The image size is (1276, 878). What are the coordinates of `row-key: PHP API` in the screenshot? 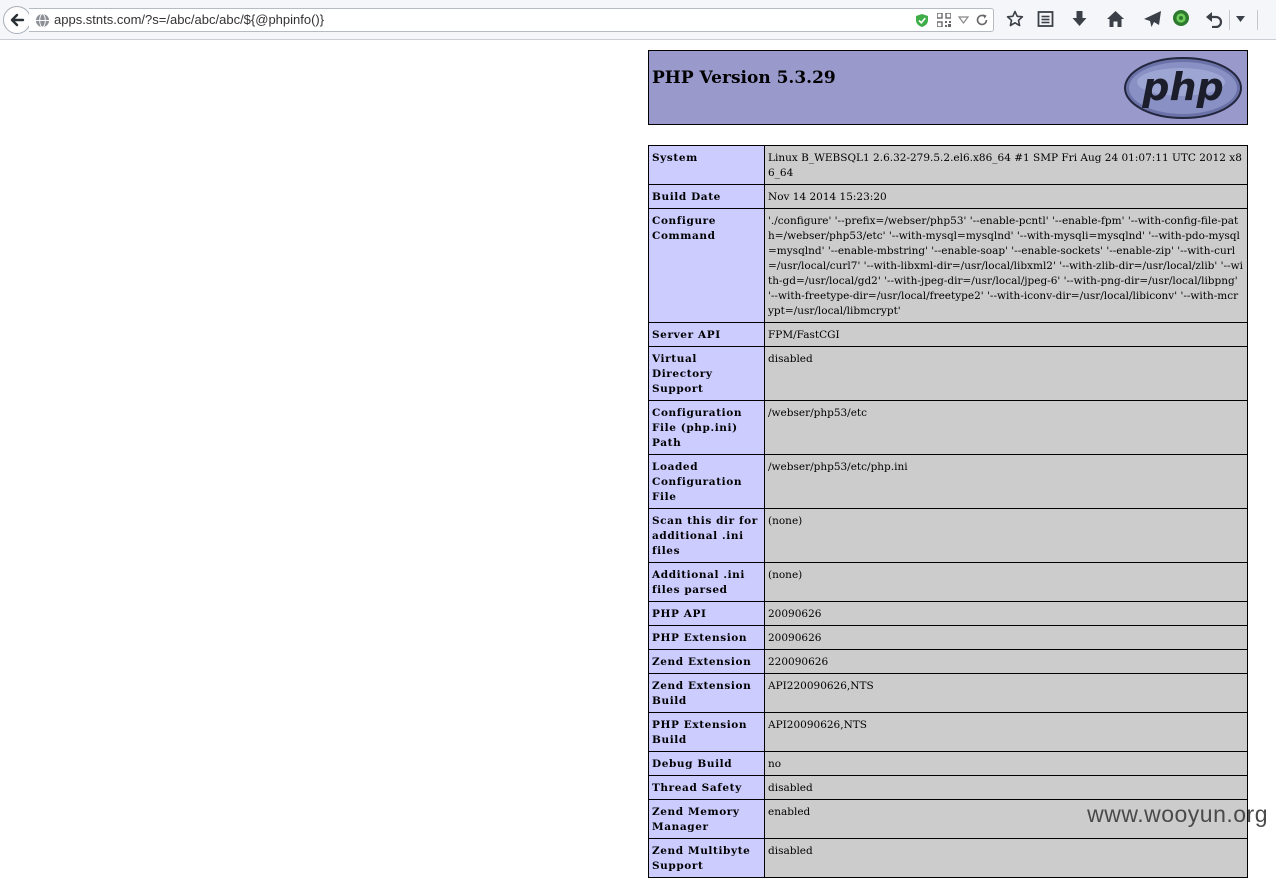 It's located at (706, 613).